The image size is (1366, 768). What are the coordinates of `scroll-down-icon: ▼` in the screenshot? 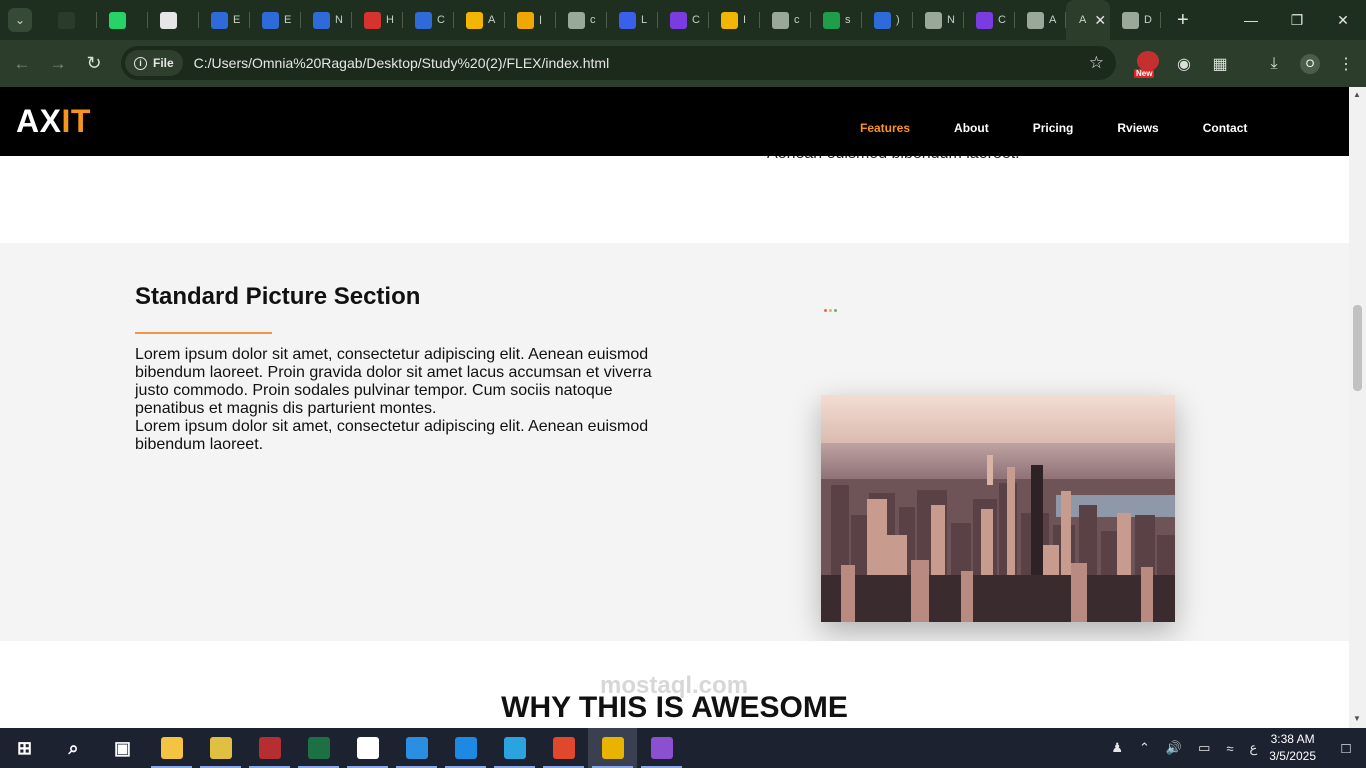 It's located at (1357, 718).